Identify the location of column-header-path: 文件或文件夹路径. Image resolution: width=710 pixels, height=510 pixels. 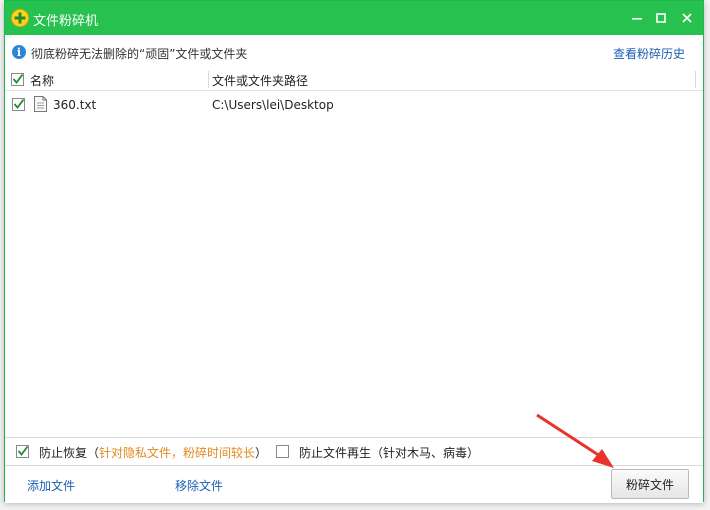
(260, 80).